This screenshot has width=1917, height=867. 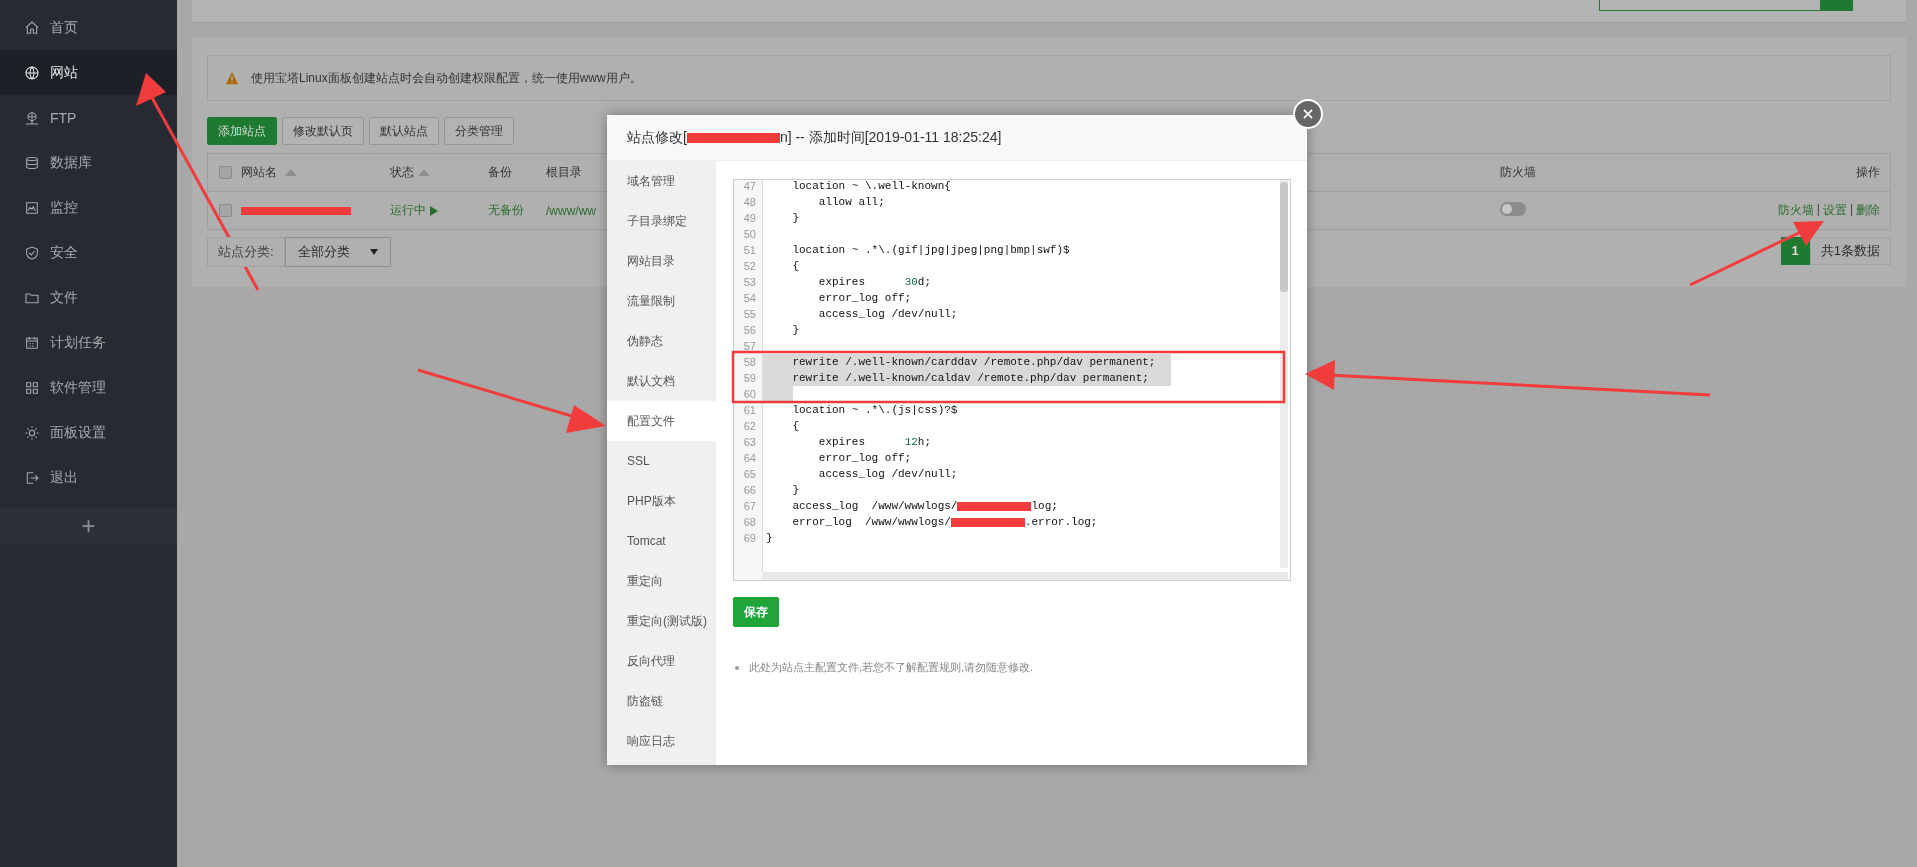 I want to click on line-number: 52, so click(x=749, y=266).